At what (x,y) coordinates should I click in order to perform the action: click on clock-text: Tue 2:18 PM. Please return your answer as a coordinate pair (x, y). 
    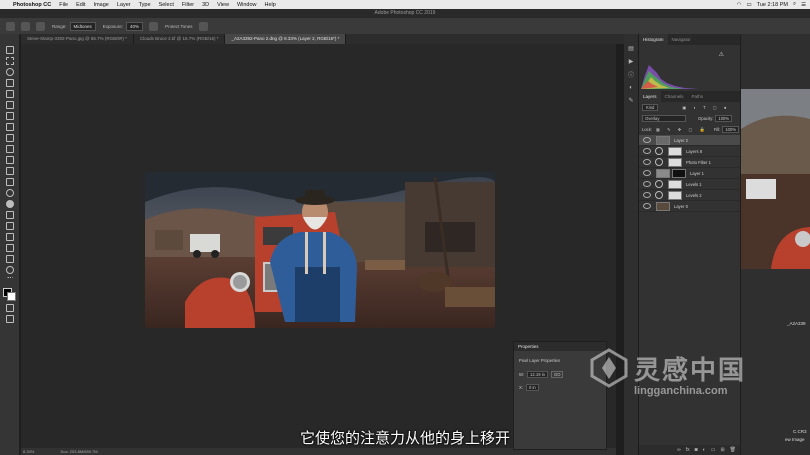
    Looking at the image, I should click on (772, 5).